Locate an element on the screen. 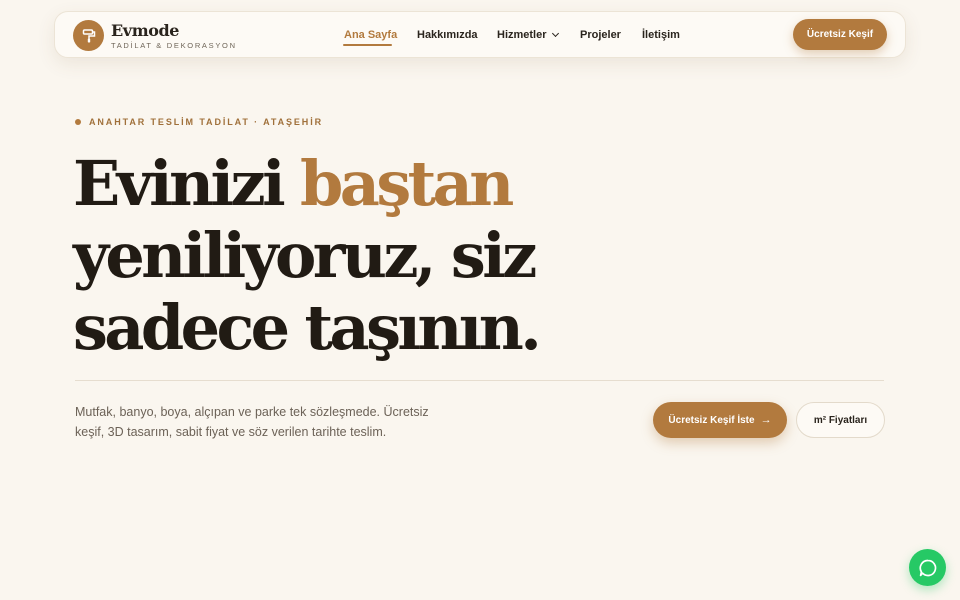 This screenshot has width=960, height=600. nav-item-hizmetler-label: Hizmetler is located at coordinates (522, 35).